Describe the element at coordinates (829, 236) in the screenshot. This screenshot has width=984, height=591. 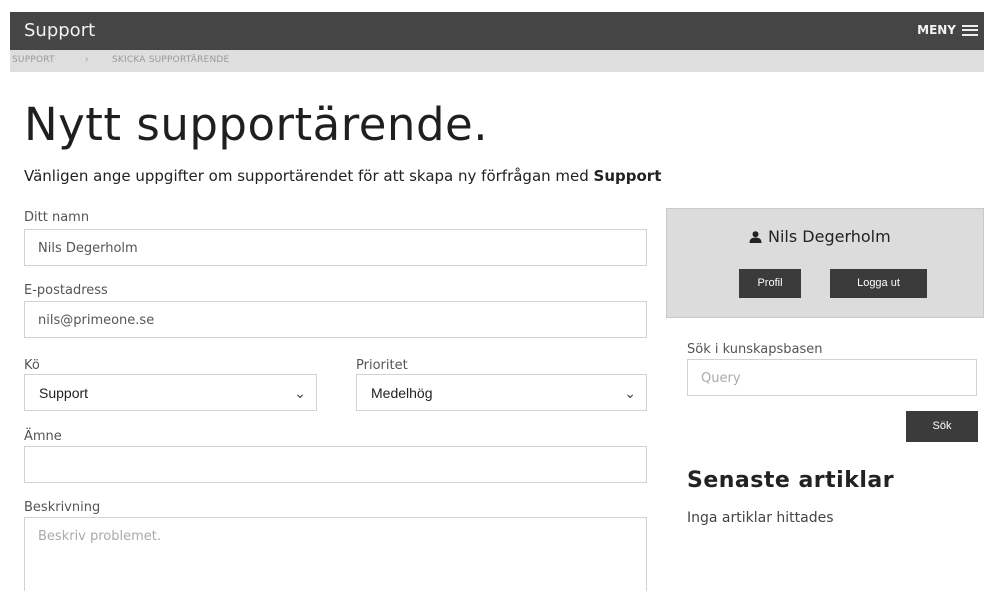
I see `user-name-text: Nils Degerholm` at that location.